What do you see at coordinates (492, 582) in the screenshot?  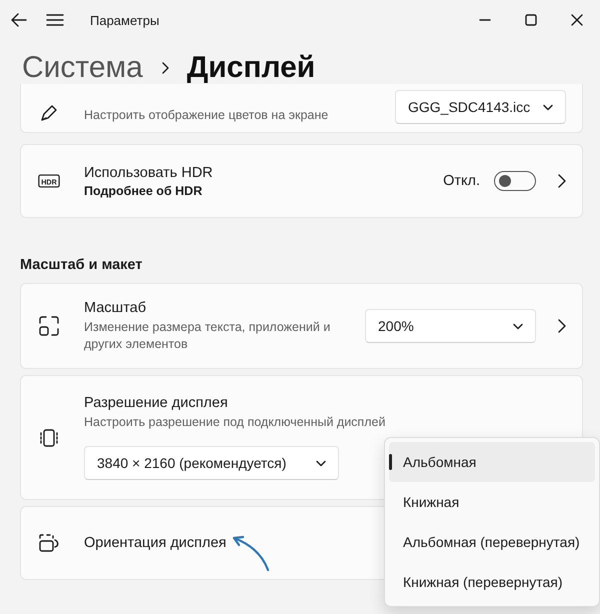 I see `menu-item: Книжная (перевернутая)` at bounding box center [492, 582].